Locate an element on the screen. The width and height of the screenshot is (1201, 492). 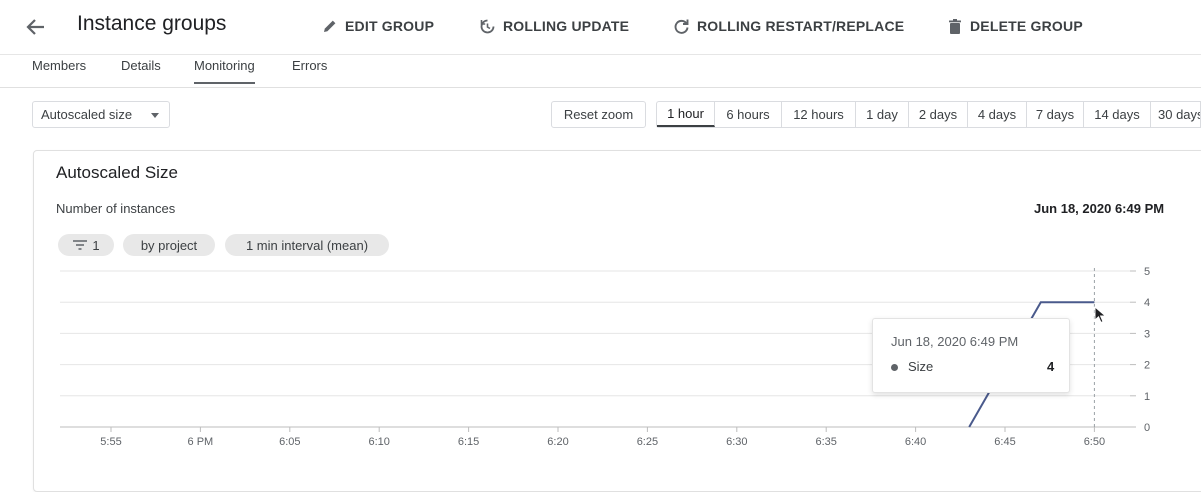
x-tick-label: 6:15 is located at coordinates (468, 442).